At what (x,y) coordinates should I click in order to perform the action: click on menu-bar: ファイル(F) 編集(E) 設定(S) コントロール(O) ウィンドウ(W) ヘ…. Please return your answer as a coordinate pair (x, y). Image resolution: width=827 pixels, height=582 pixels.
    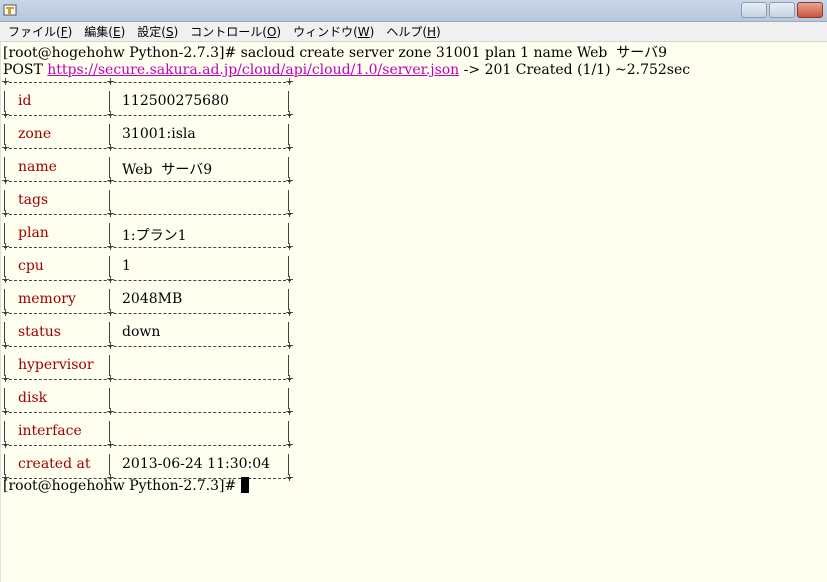
    Looking at the image, I should click on (413, 32).